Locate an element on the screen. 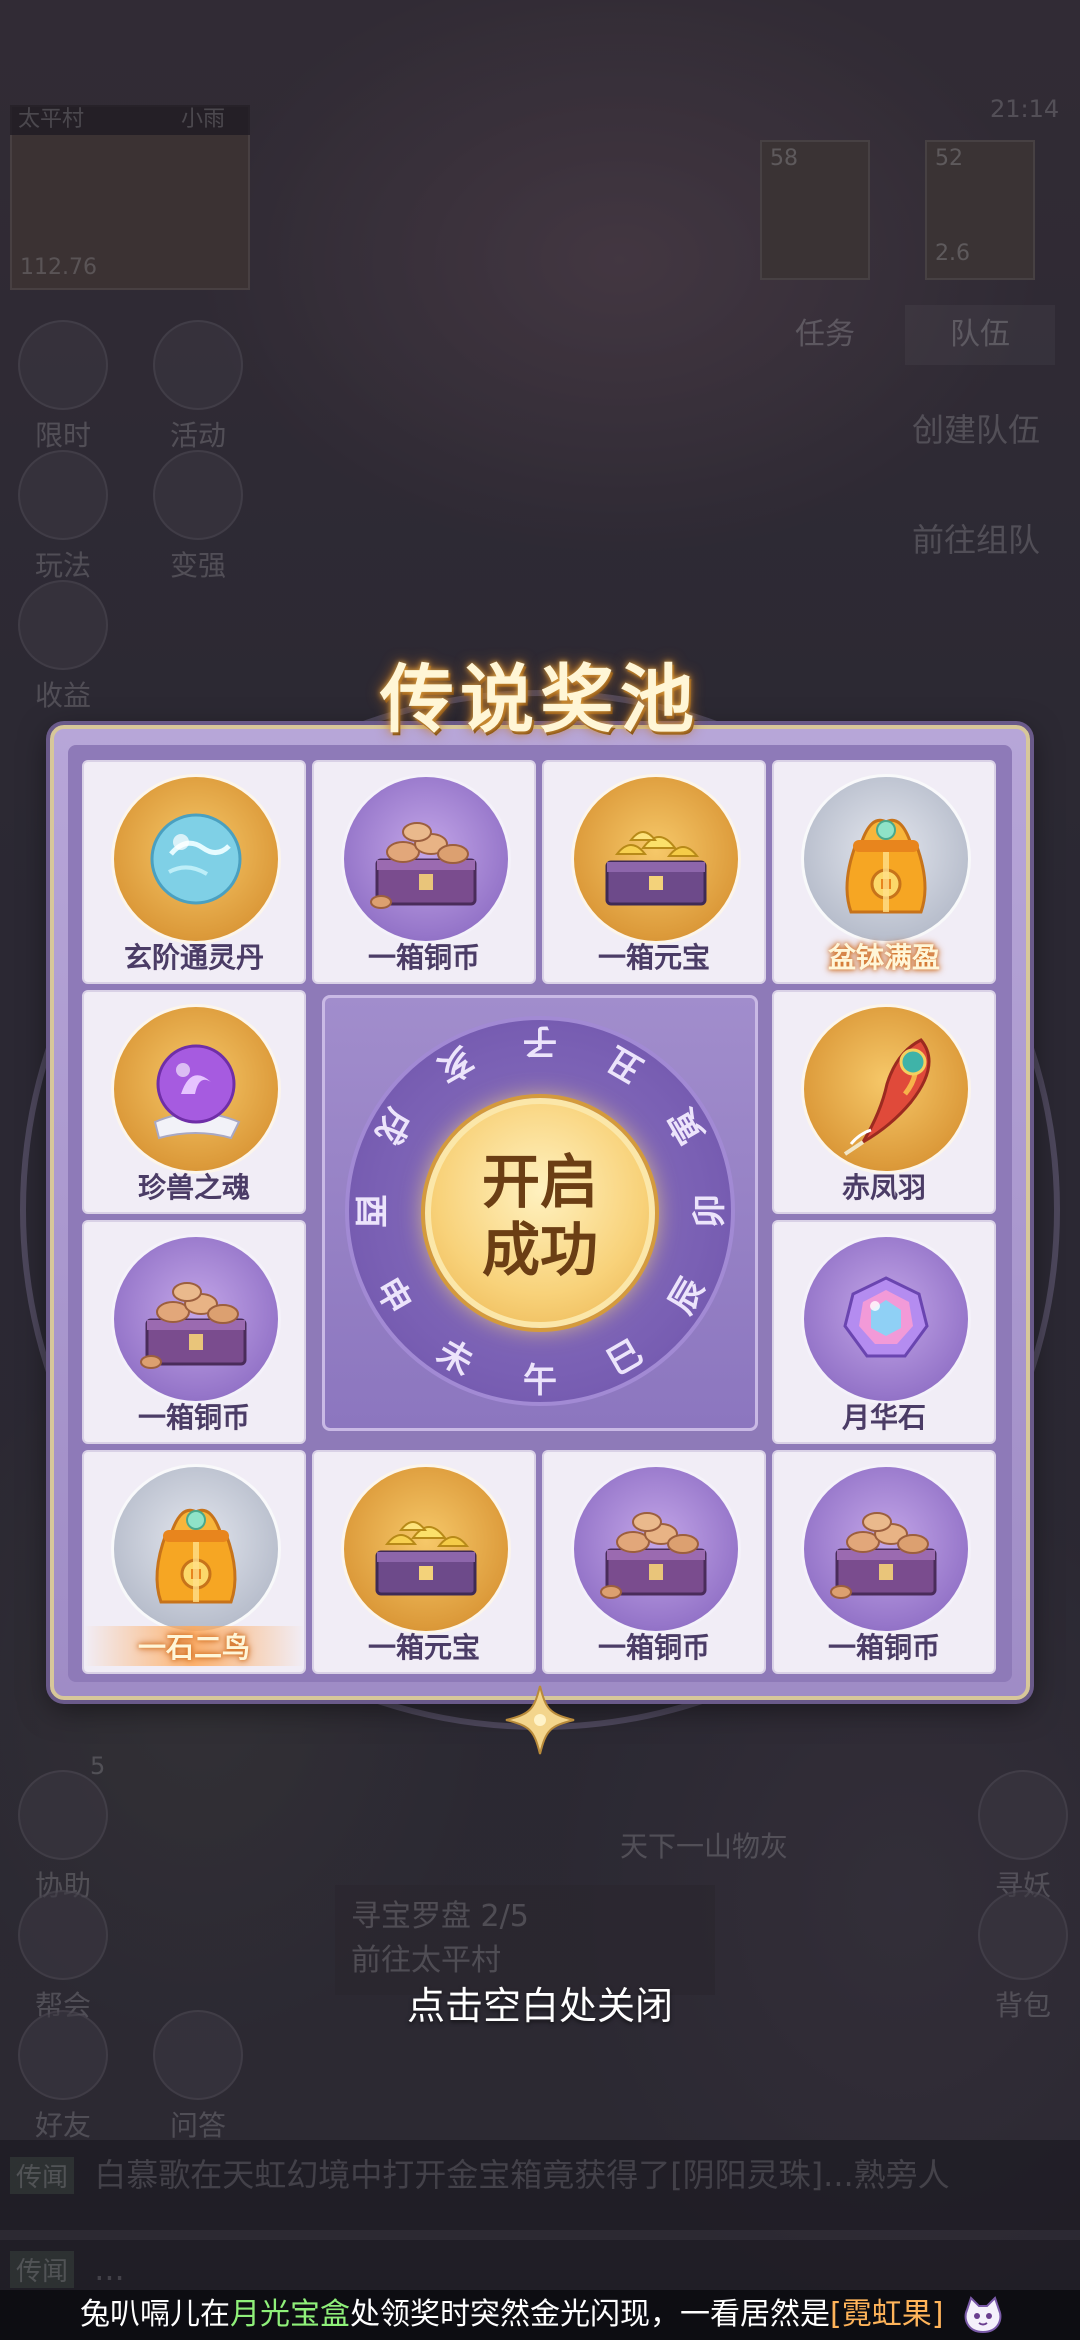 The width and height of the screenshot is (1080, 2340). reward-cell: 玄阶通灵丹 is located at coordinates (194, 872).